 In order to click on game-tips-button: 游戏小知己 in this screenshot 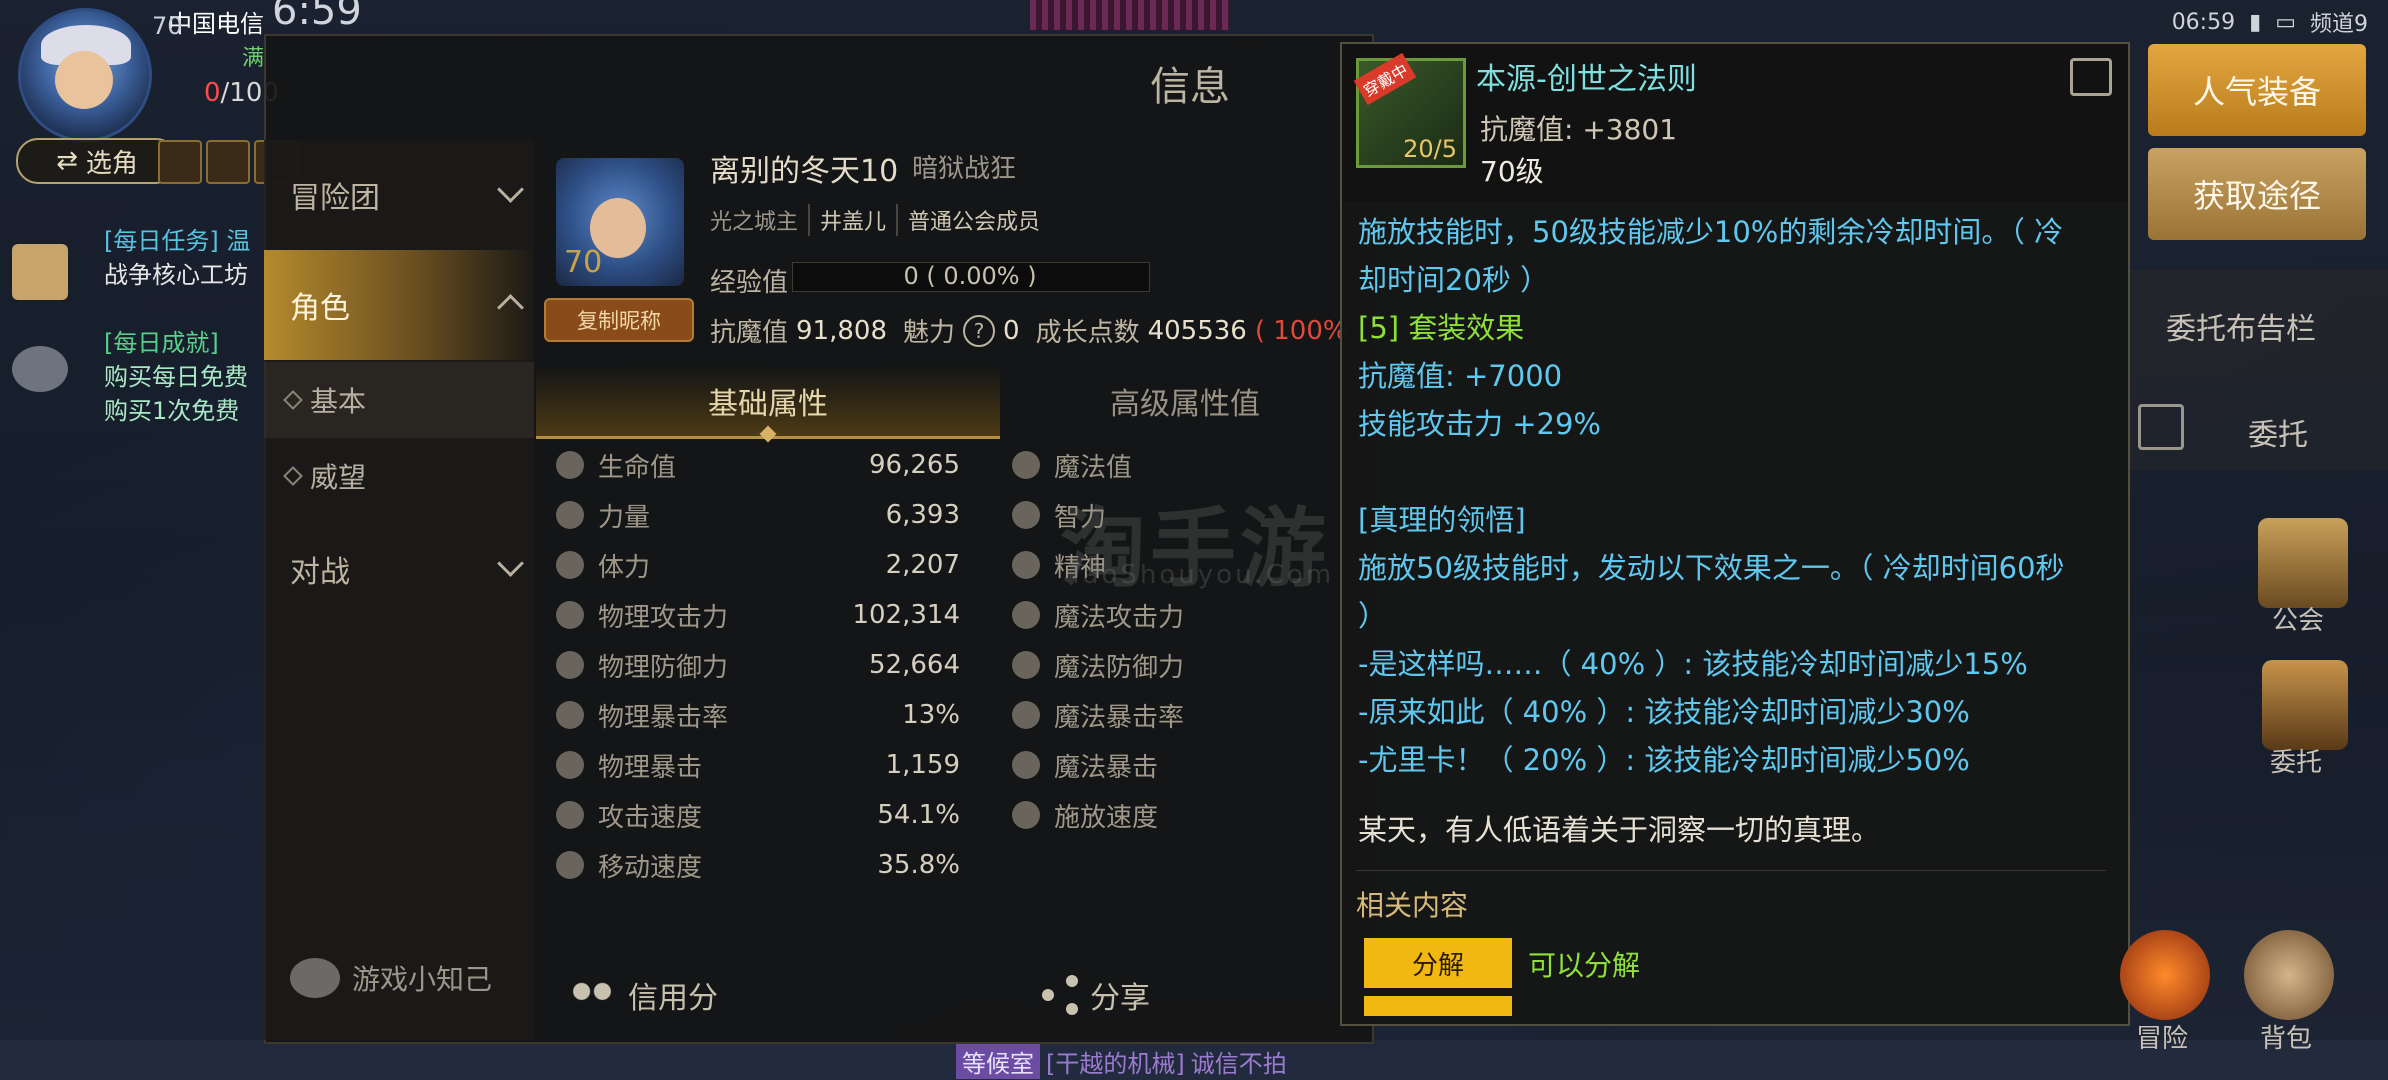, I will do `click(391, 978)`.